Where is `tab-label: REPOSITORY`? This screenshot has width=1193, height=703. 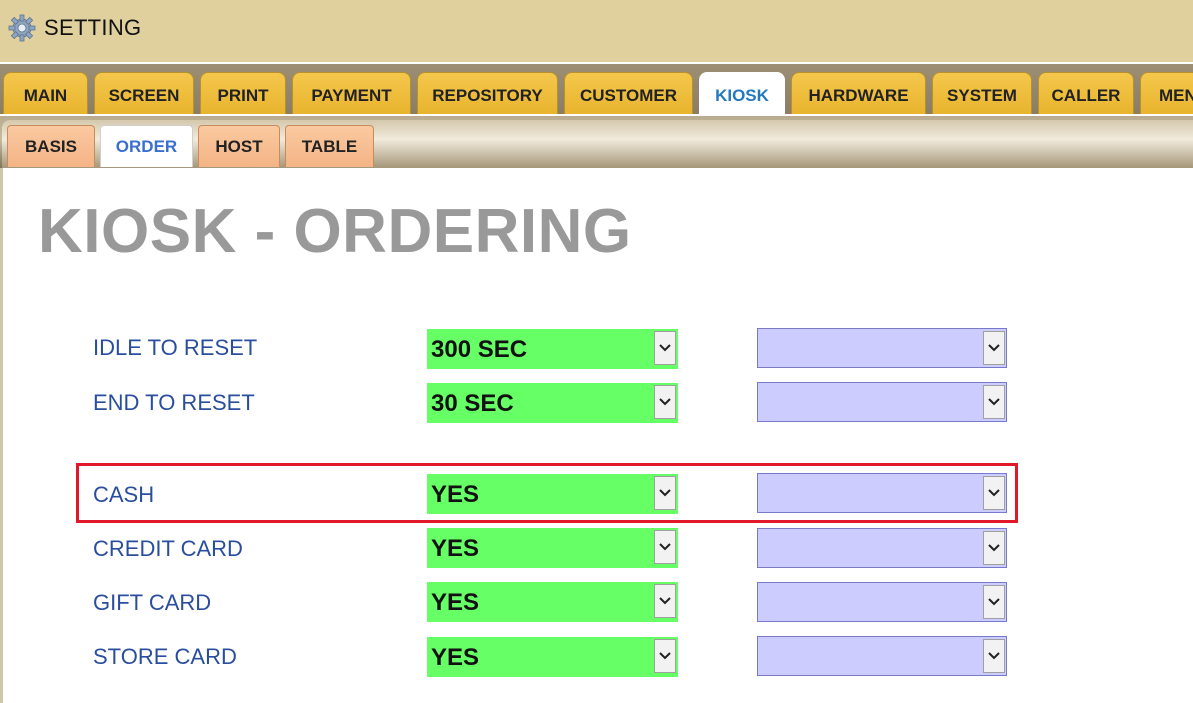
tab-label: REPOSITORY is located at coordinates (487, 95).